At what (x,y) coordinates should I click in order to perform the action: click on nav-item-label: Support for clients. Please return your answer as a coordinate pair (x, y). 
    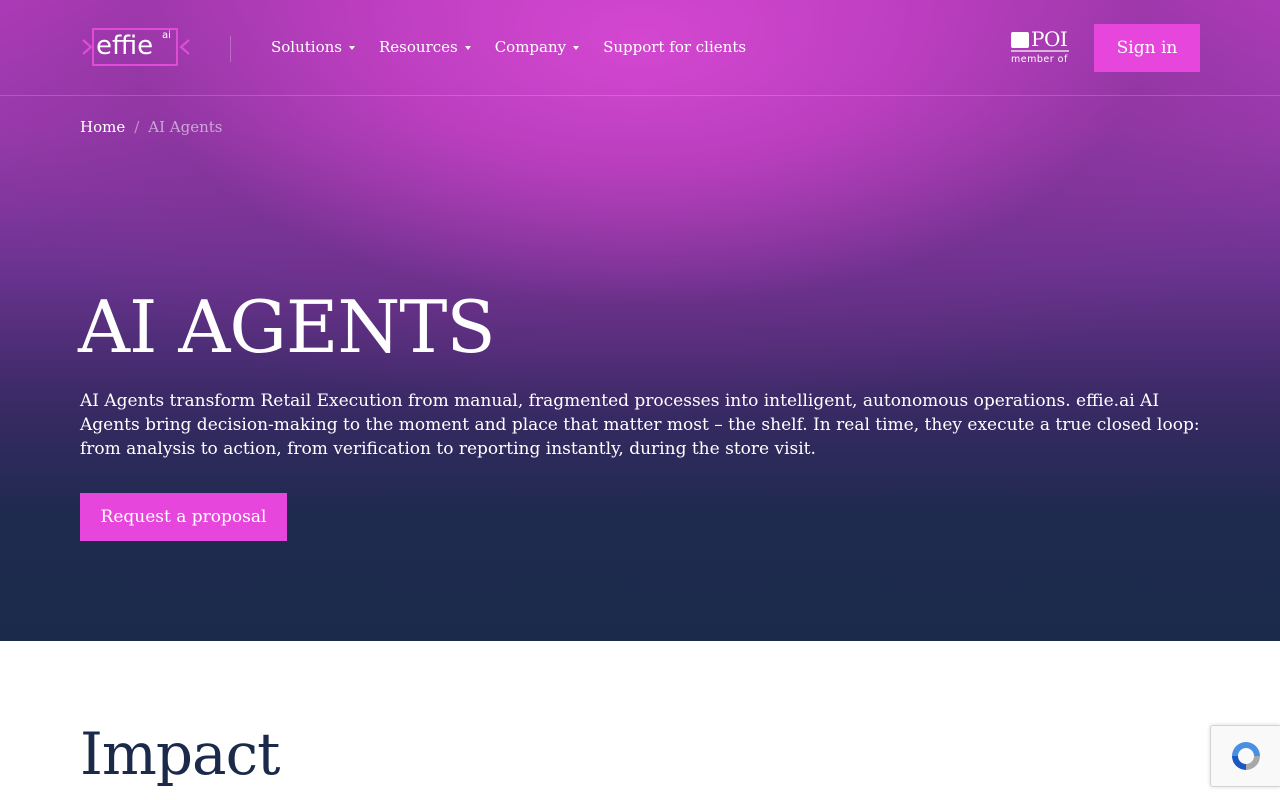
    Looking at the image, I should click on (675, 47).